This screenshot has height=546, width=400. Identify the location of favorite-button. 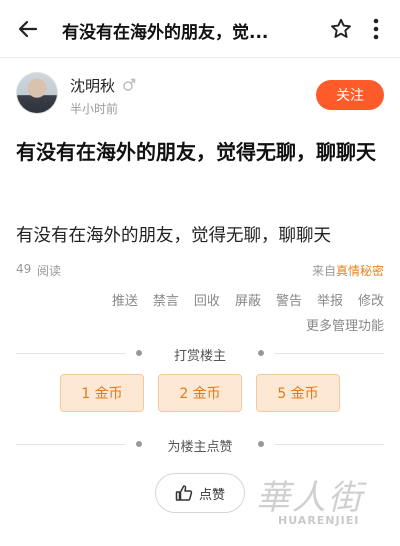
(341, 29).